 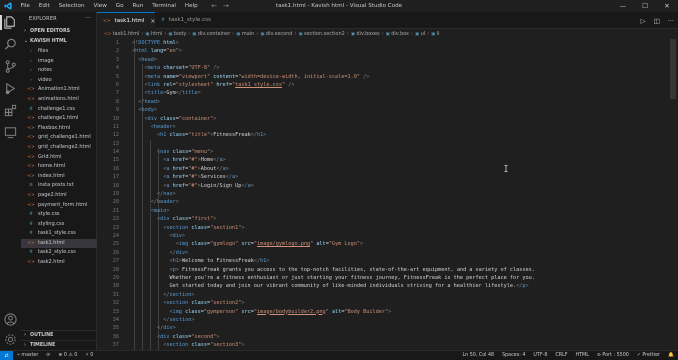 What do you see at coordinates (59, 234) in the screenshot?
I see `file-item: # task1_style.css` at bounding box center [59, 234].